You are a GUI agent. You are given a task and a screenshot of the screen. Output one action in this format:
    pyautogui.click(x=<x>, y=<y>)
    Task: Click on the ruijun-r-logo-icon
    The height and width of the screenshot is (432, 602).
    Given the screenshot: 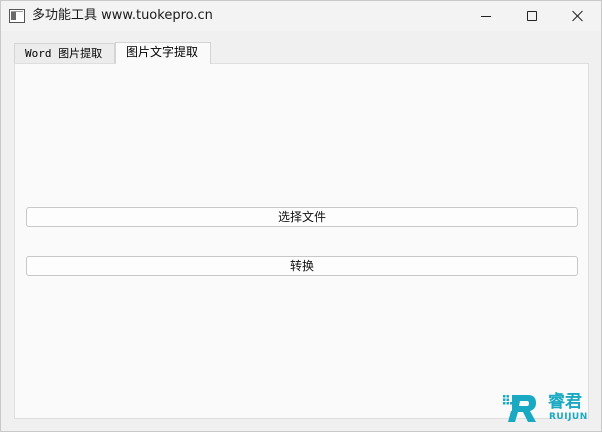 What is the action you would take?
    pyautogui.click(x=519, y=408)
    